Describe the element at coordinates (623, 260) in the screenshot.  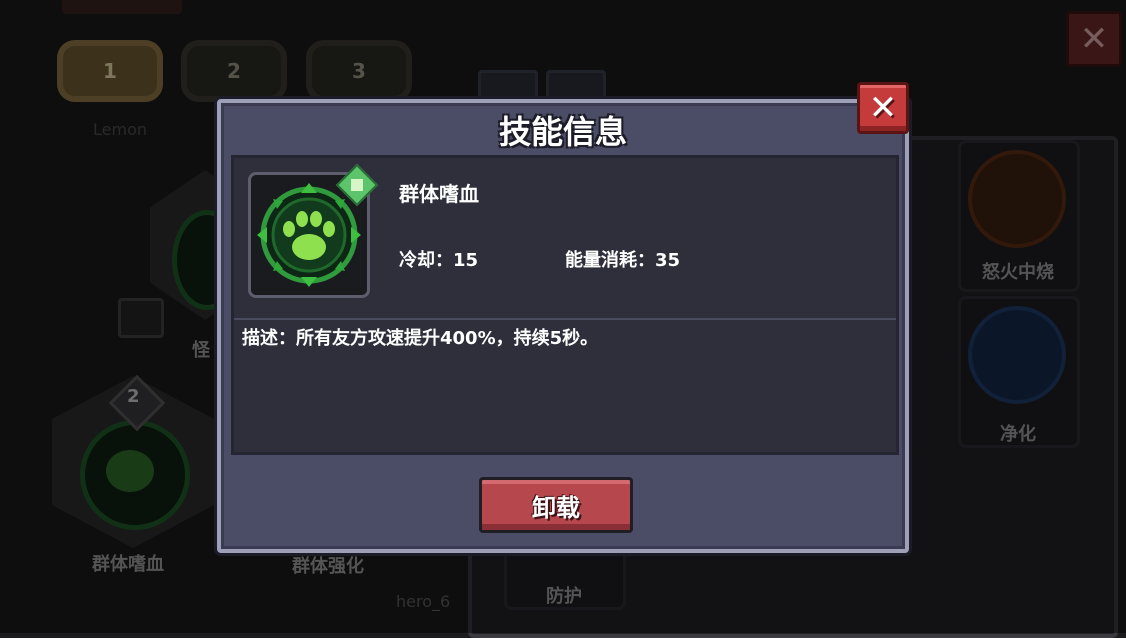
I see `skill-energy-cost: 能量消耗：35` at that location.